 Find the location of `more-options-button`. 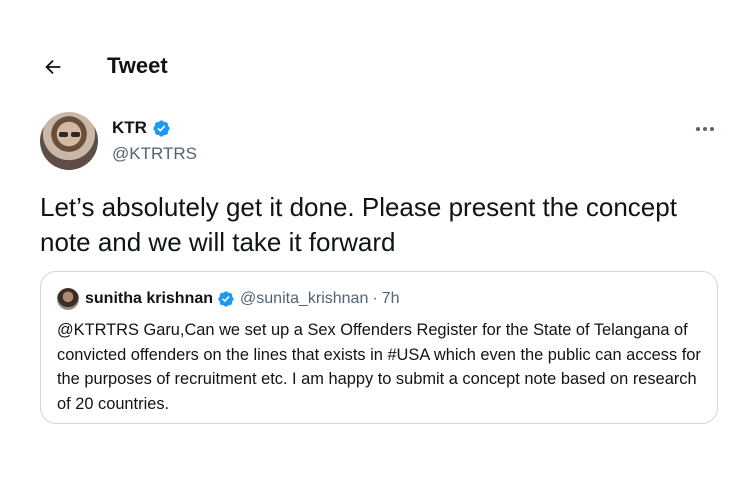

more-options-button is located at coordinates (705, 129).